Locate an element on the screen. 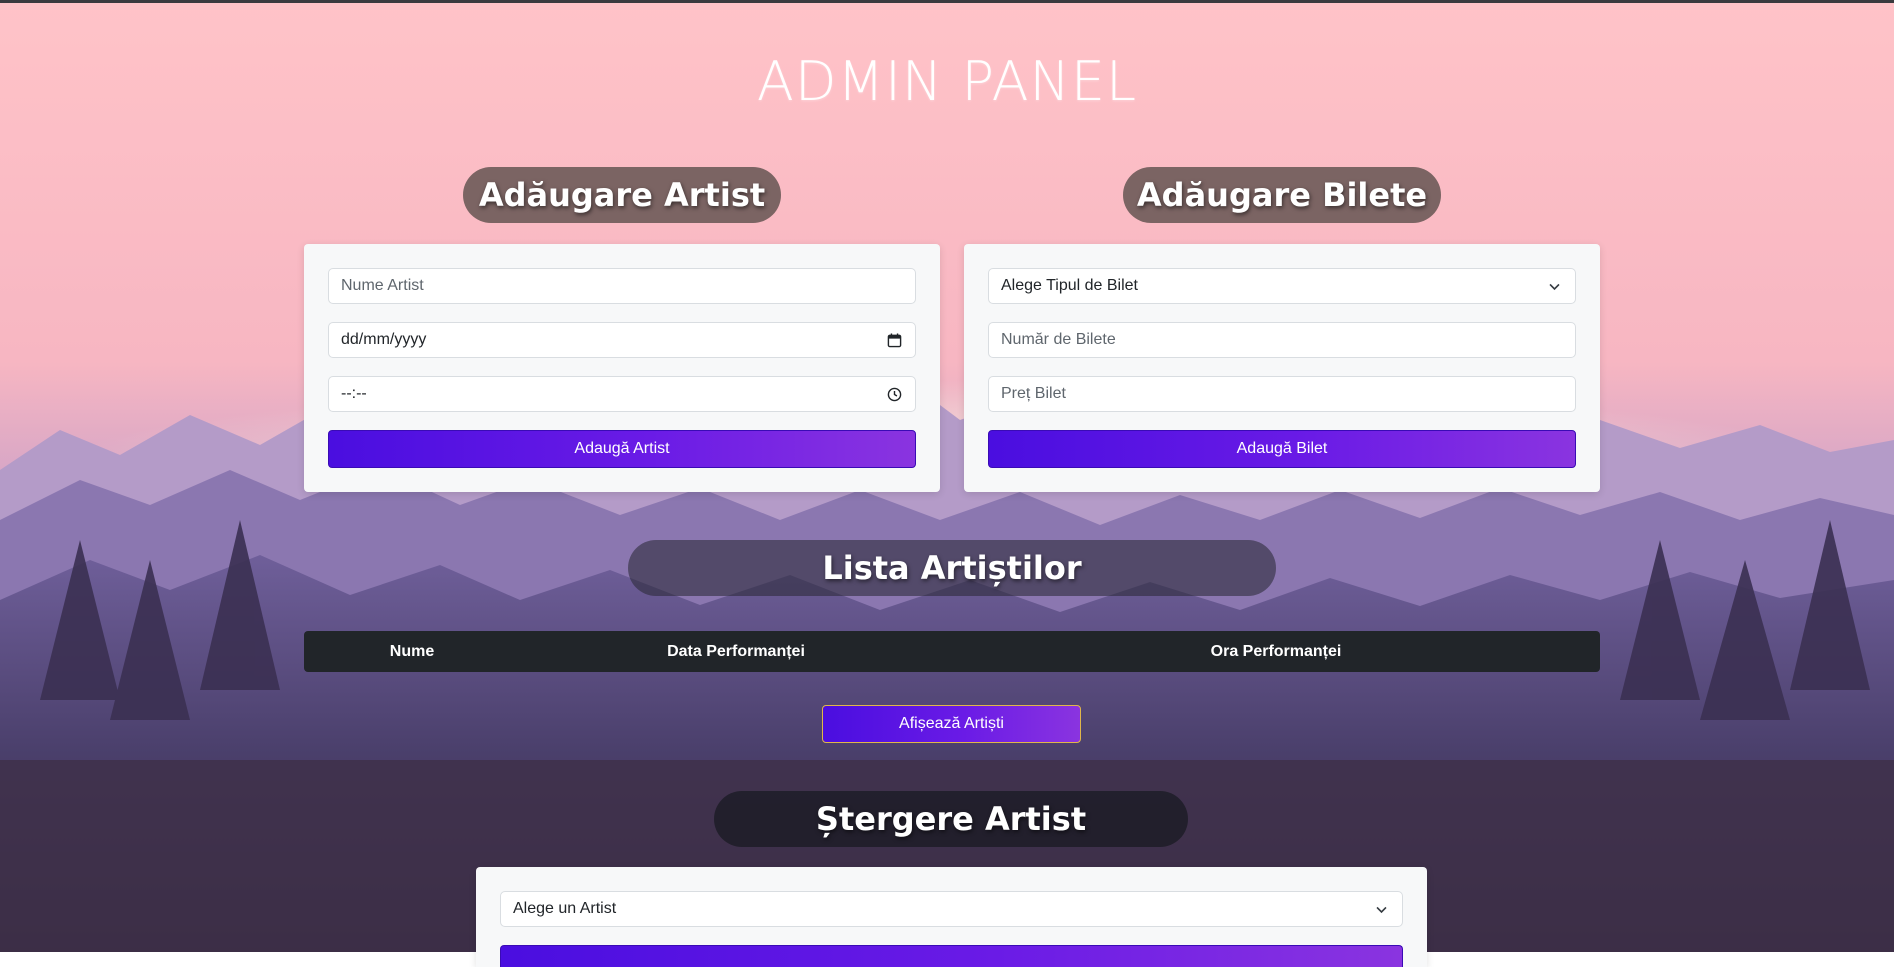 This screenshot has height=967, width=1894. ticket-type-select: Alege Tipul de Bilet is located at coordinates (1282, 286).